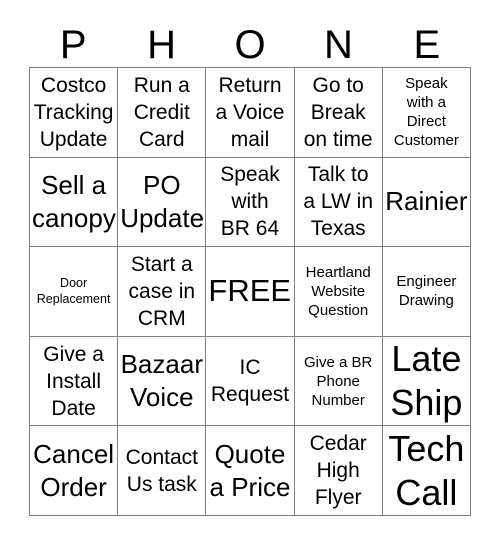  I want to click on bingo-cell-label: Contact Us task, so click(161, 470).